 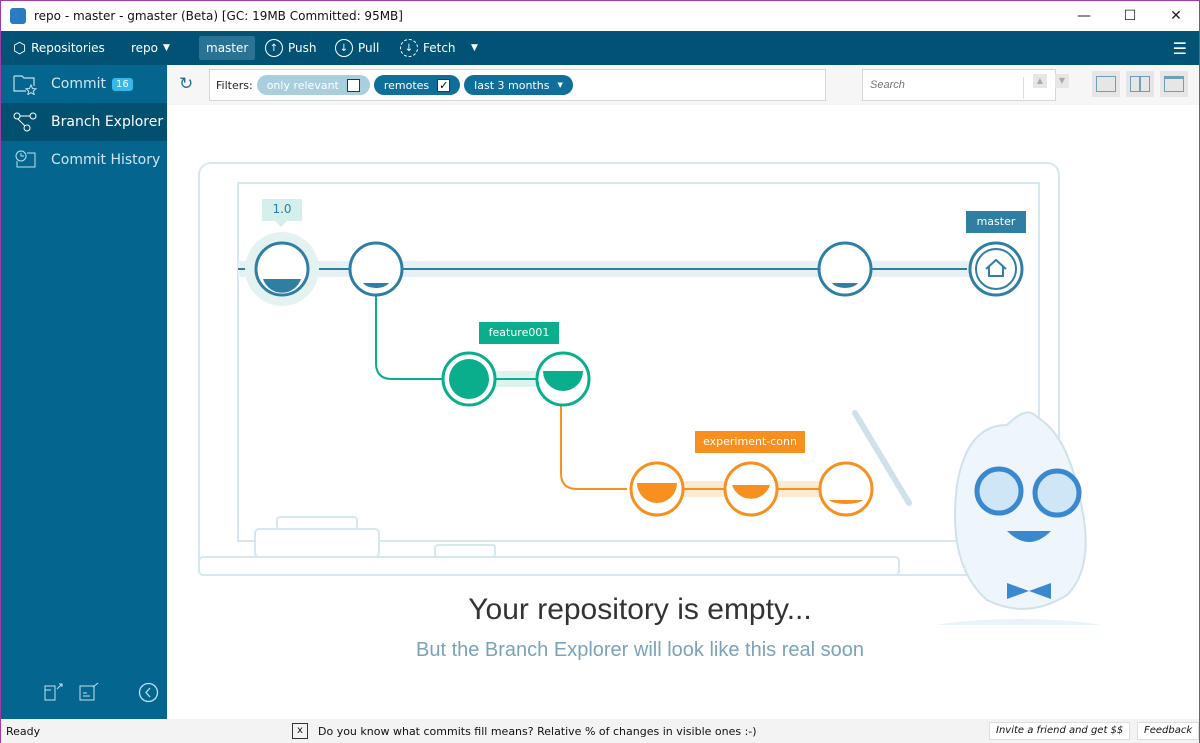 I want to click on branch-icon, so click(x=25, y=122).